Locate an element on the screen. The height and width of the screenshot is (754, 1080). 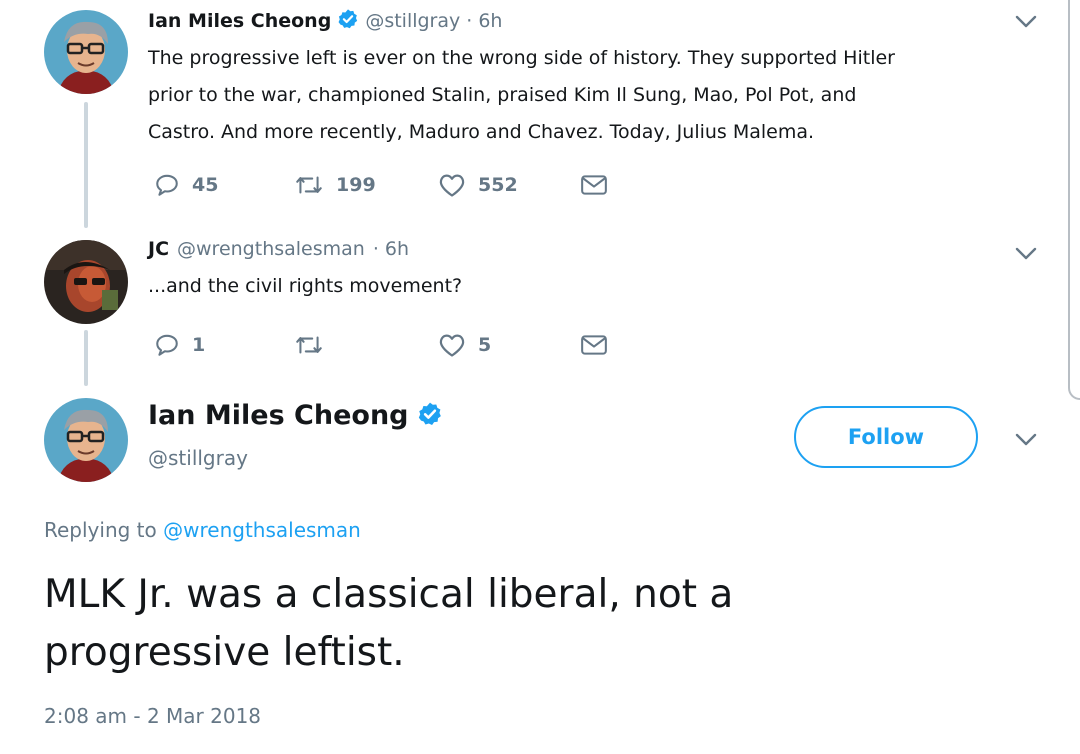
retweet-count: 199 is located at coordinates (356, 185).